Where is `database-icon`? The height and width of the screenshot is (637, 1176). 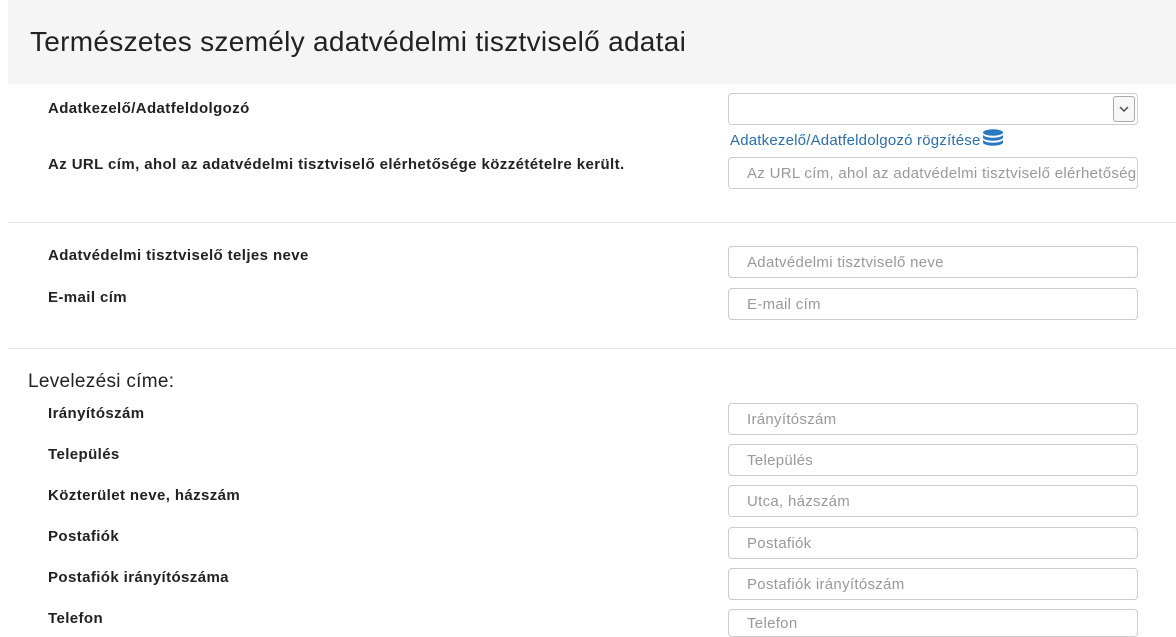 database-icon is located at coordinates (993, 140).